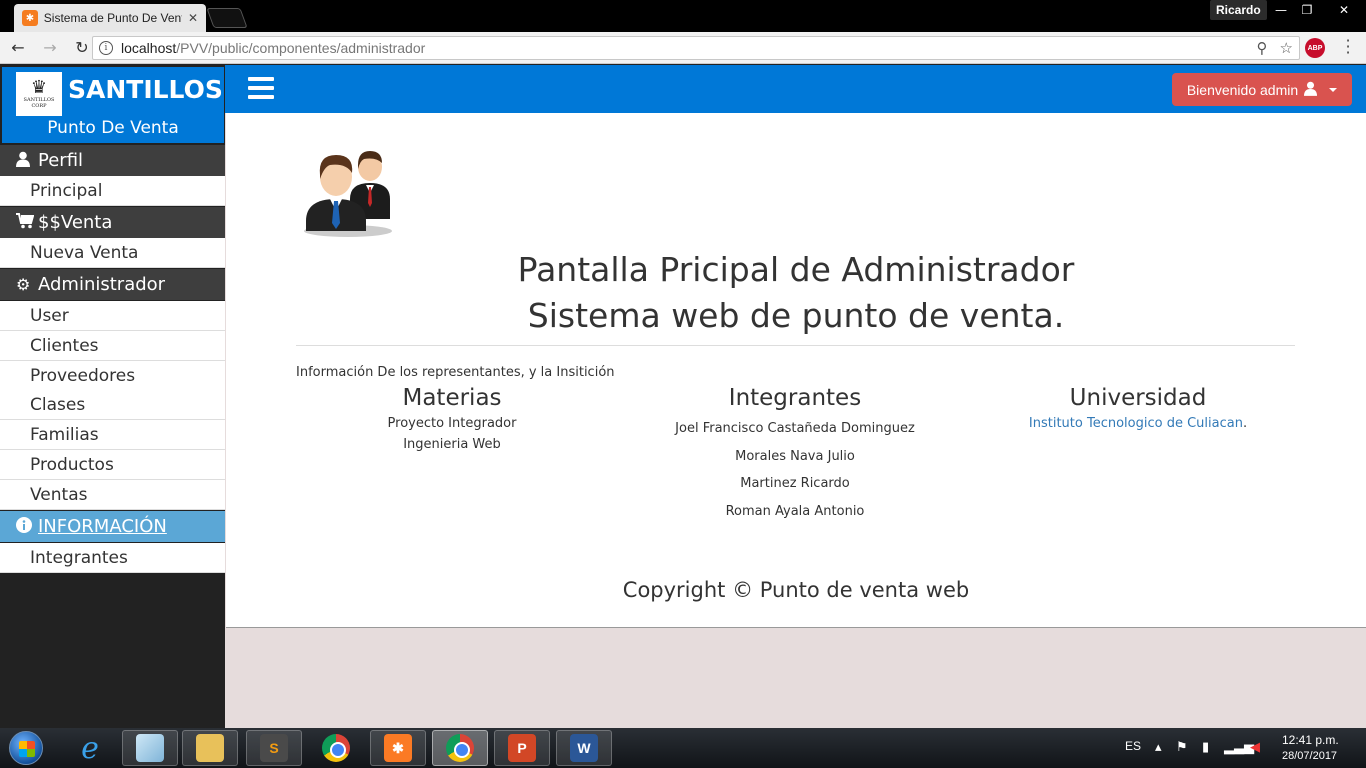 This screenshot has width=1366, height=768. Describe the element at coordinates (1182, 747) in the screenshot. I see `action-center-flag-icon: ⚑` at that location.